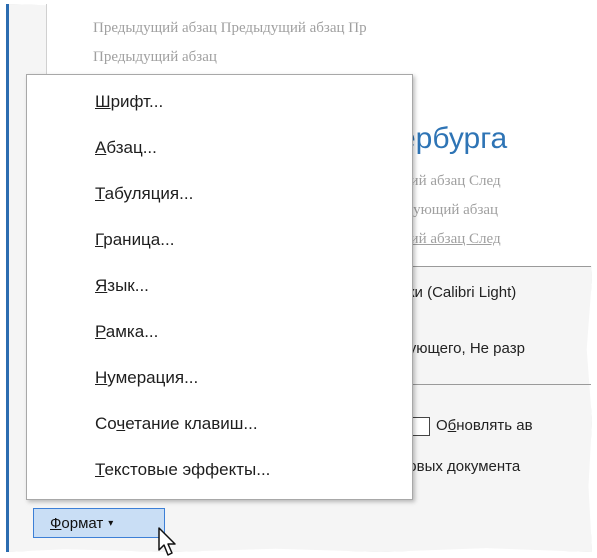  I want to click on accelerator: Ф, so click(56, 523).